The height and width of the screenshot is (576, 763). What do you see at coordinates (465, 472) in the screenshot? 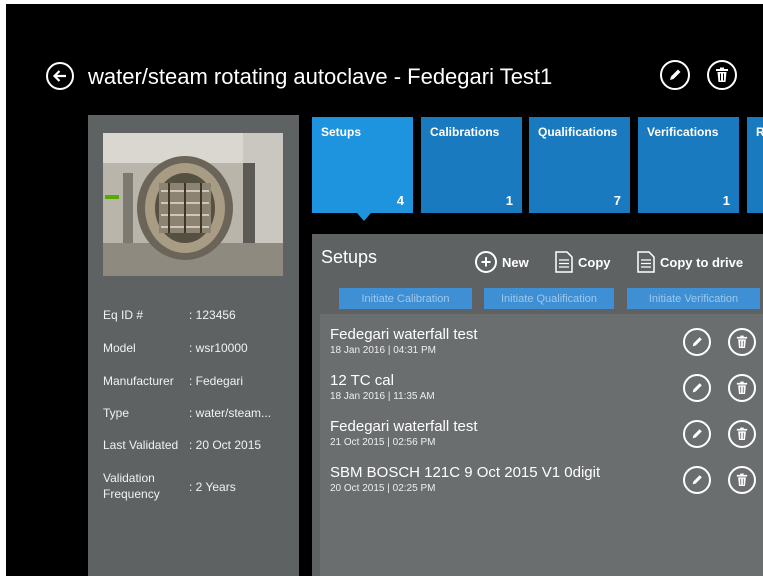
I see `item-title: SBM BOSCH 121C 9 Oct 2015 V1 0digit` at bounding box center [465, 472].